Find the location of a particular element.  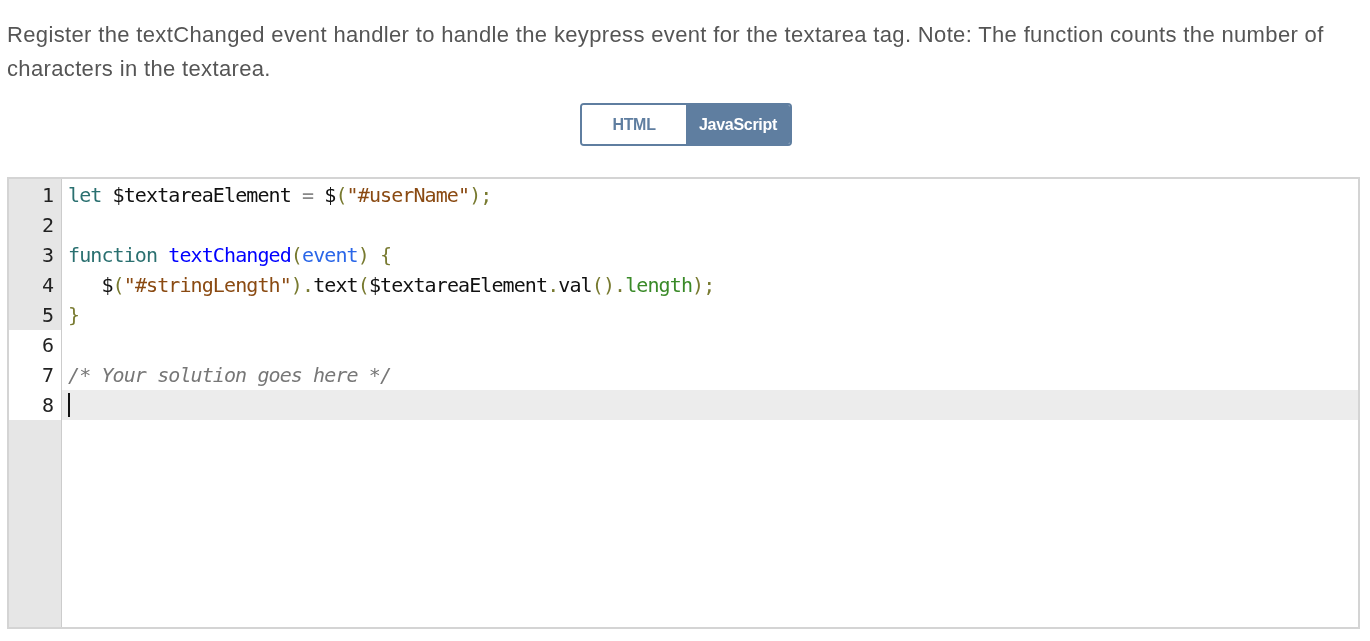

tab: JavaScript is located at coordinates (738, 124).